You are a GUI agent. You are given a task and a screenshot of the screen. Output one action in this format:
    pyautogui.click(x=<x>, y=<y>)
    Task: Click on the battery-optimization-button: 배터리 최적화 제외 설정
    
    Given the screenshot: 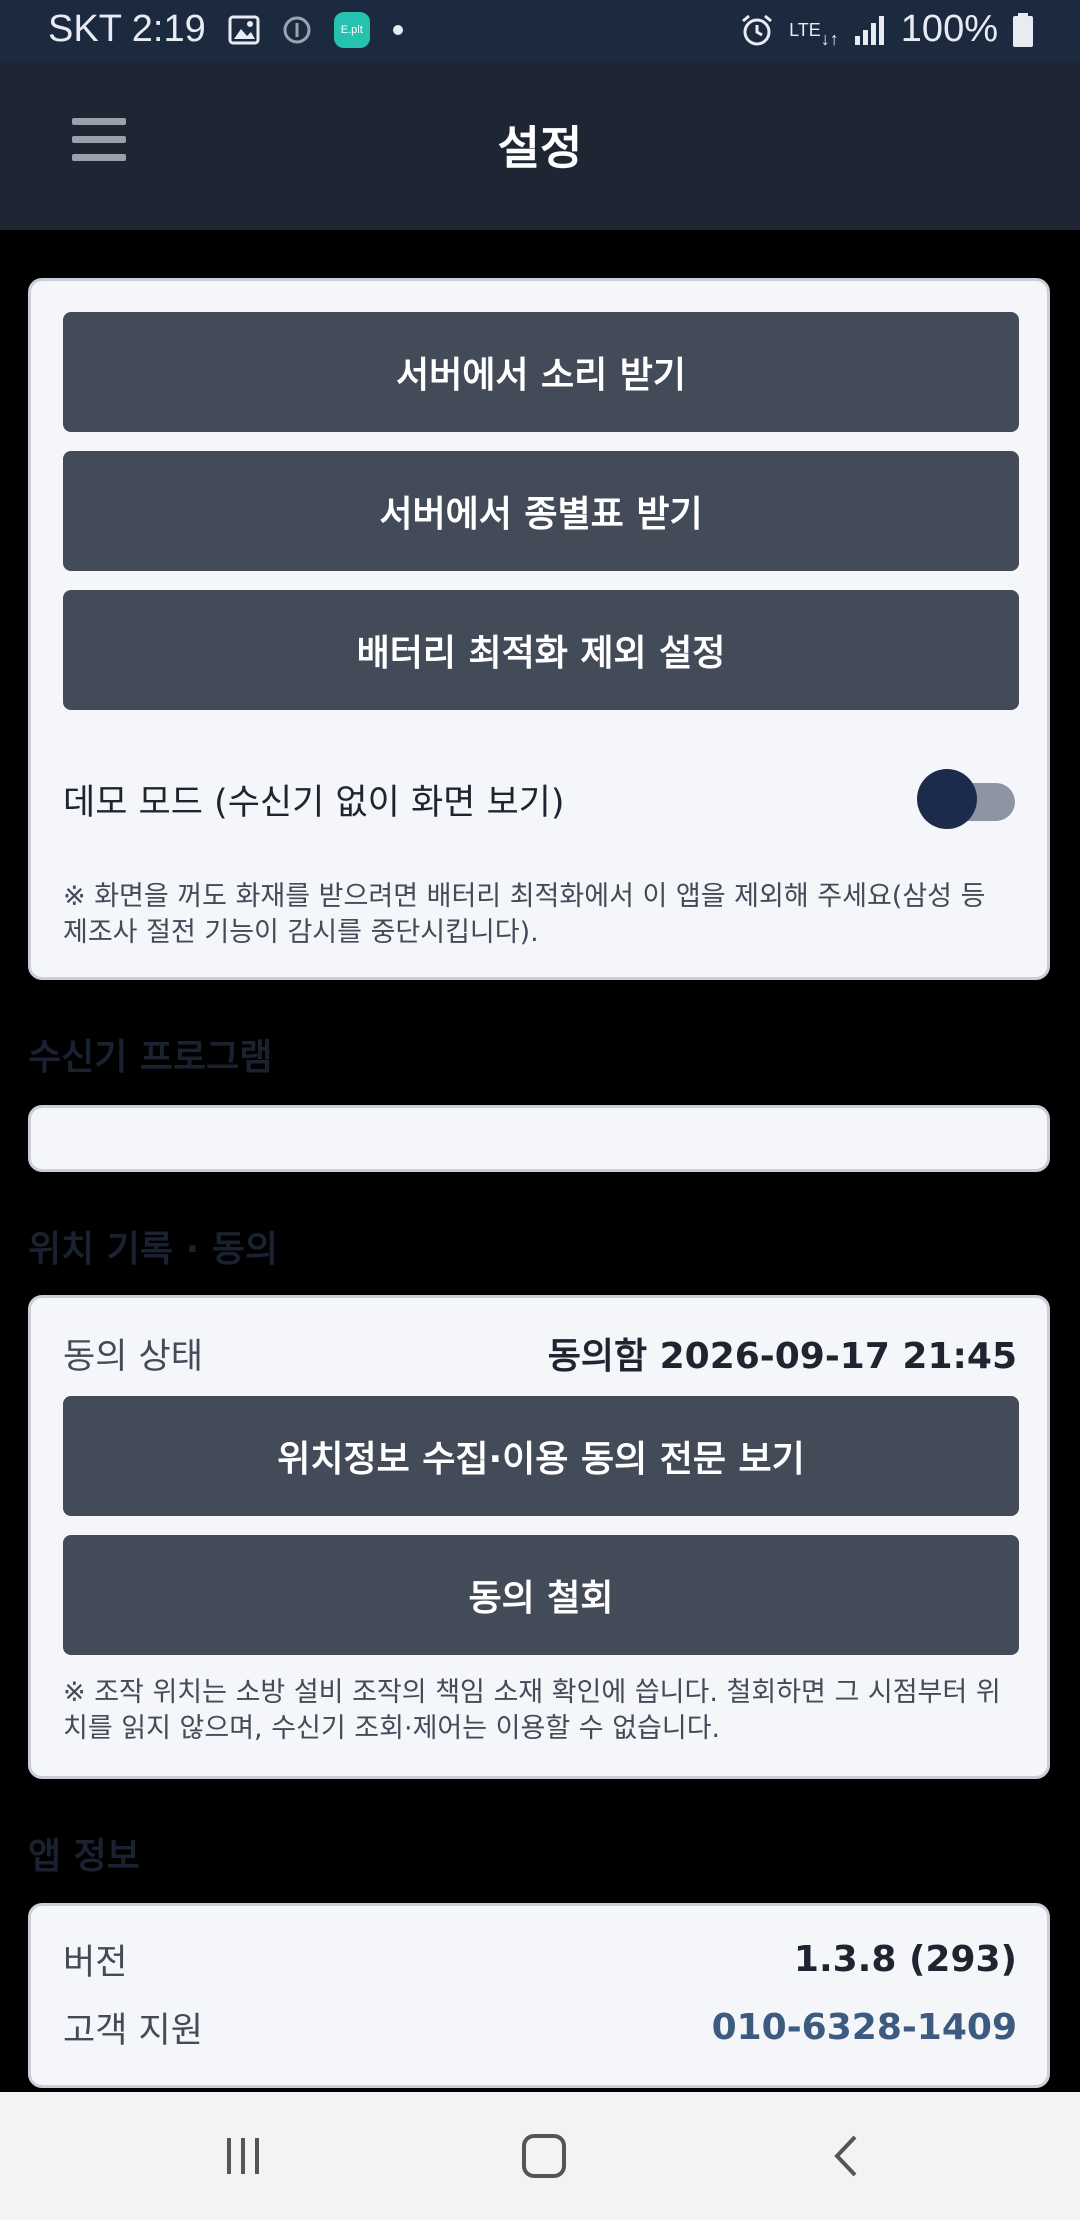 What is the action you would take?
    pyautogui.click(x=541, y=650)
    